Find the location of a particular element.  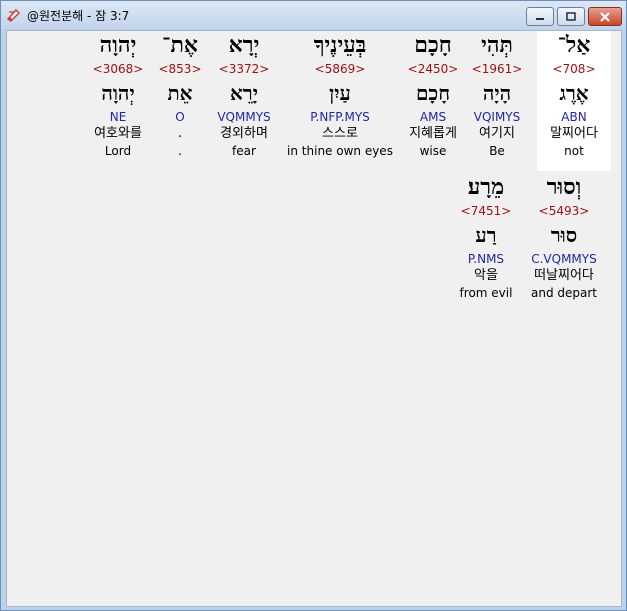

strong-number: <5493> is located at coordinates (564, 211).